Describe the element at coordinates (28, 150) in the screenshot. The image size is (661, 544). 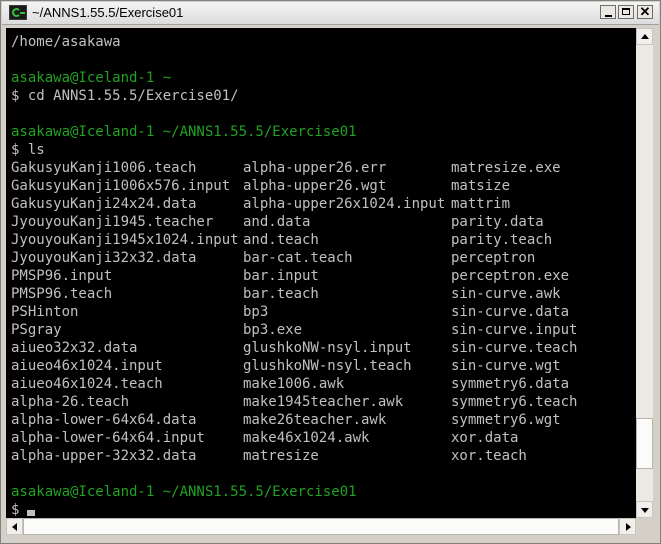
I see `command-line-ls: $ ls` at that location.